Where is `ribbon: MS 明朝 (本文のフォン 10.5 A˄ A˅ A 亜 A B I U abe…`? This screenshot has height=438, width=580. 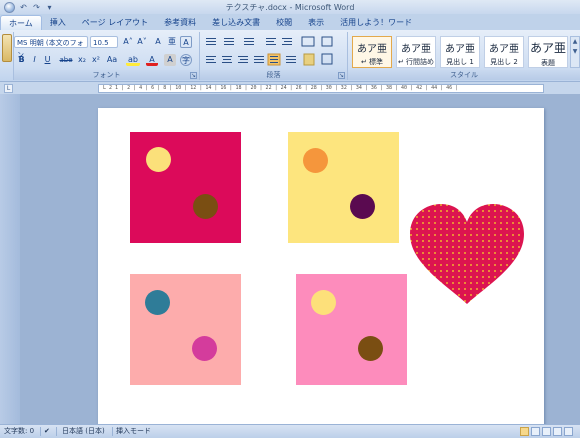
ribbon: MS 明朝 (本文のフォン 10.5 A˄ A˅ A 亜 A B I U abe… is located at coordinates (290, 56).